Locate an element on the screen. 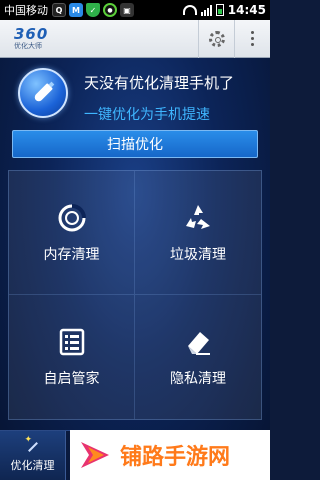 The image size is (320, 480). usage-ring-icon: ● is located at coordinates (110, 10).